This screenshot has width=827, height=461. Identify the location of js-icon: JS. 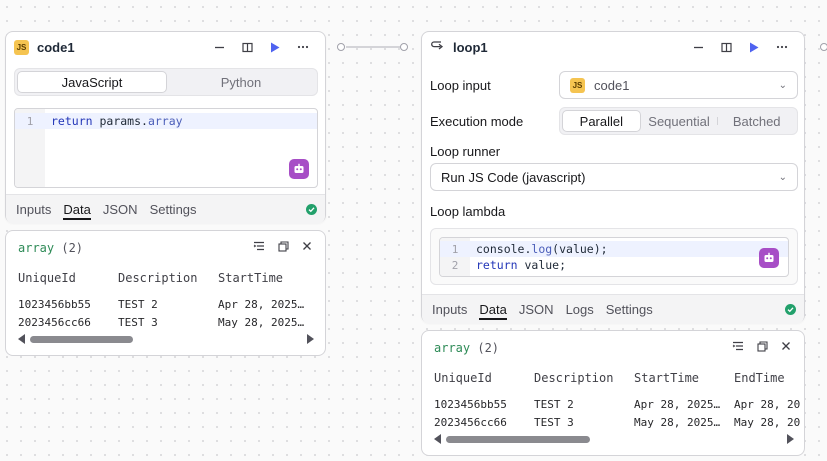
(21, 47).